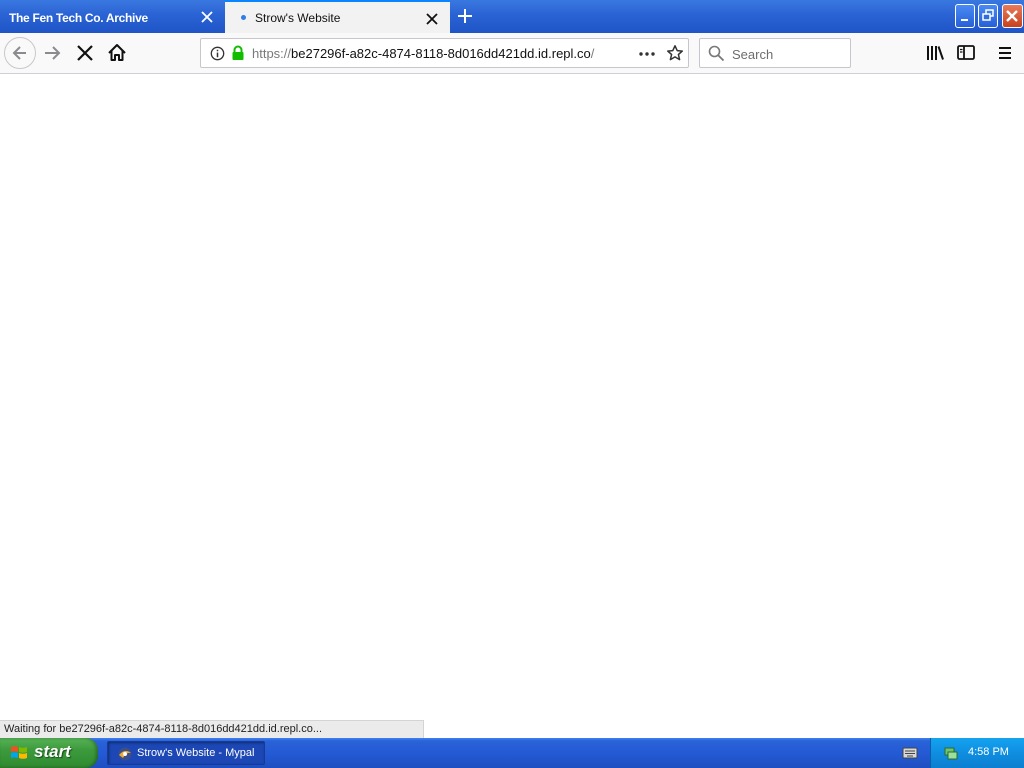  What do you see at coordinates (675, 55) in the screenshot?
I see `bookmark-star-icon` at bounding box center [675, 55].